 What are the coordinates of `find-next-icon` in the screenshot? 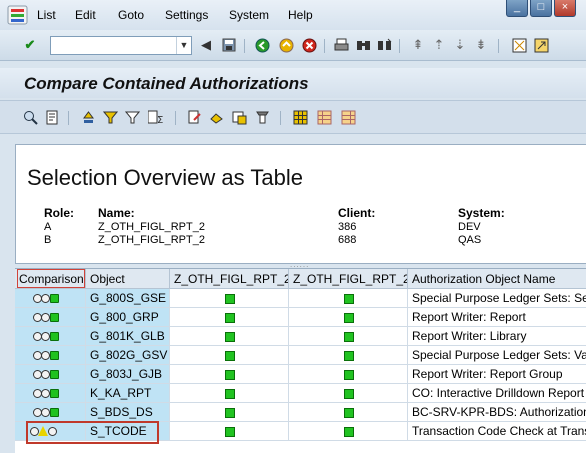 It's located at (384, 45).